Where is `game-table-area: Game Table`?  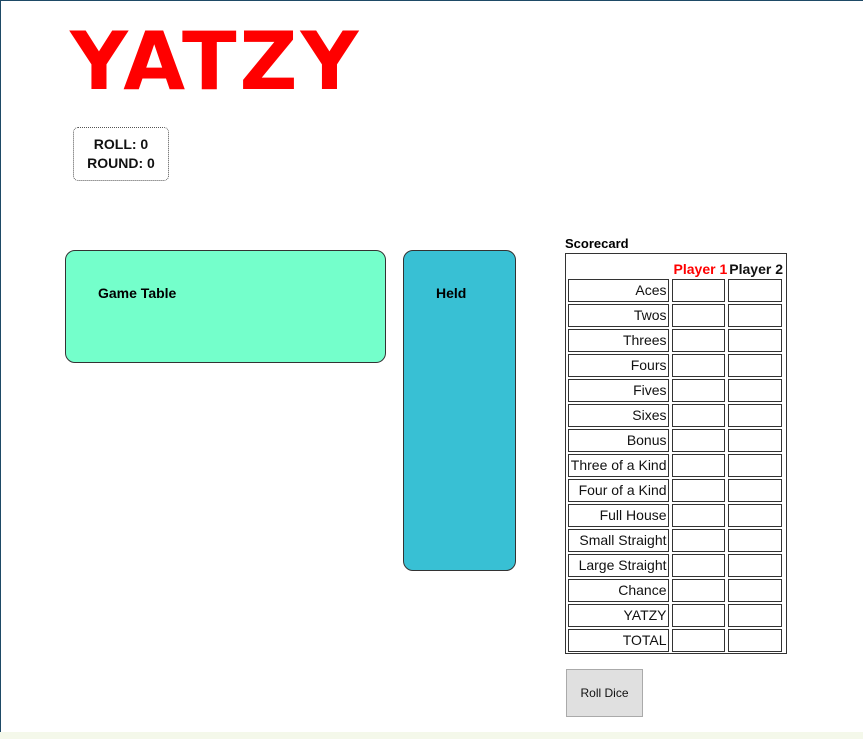 game-table-area: Game Table is located at coordinates (225, 306).